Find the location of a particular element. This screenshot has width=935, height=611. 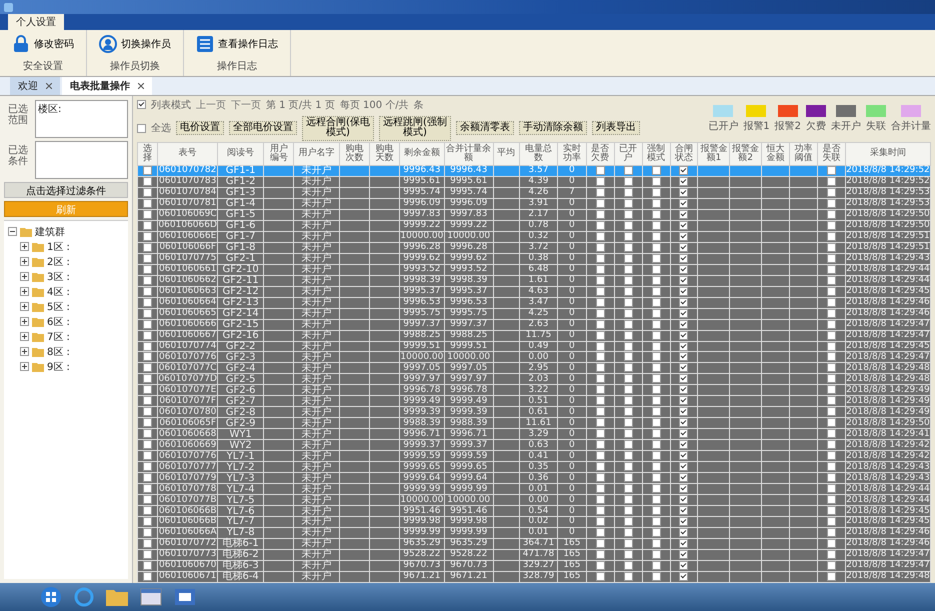

column-header: 恒大金额 is located at coordinates (775, 154).